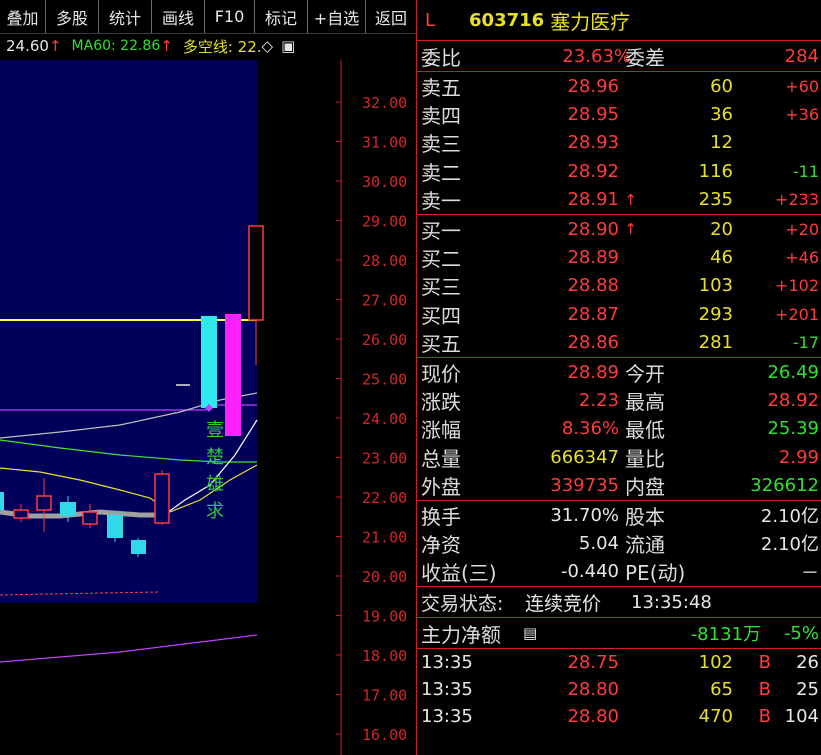 The height and width of the screenshot is (755, 821). What do you see at coordinates (715, 717) in the screenshot?
I see `tick-volume: 470` at bounding box center [715, 717].